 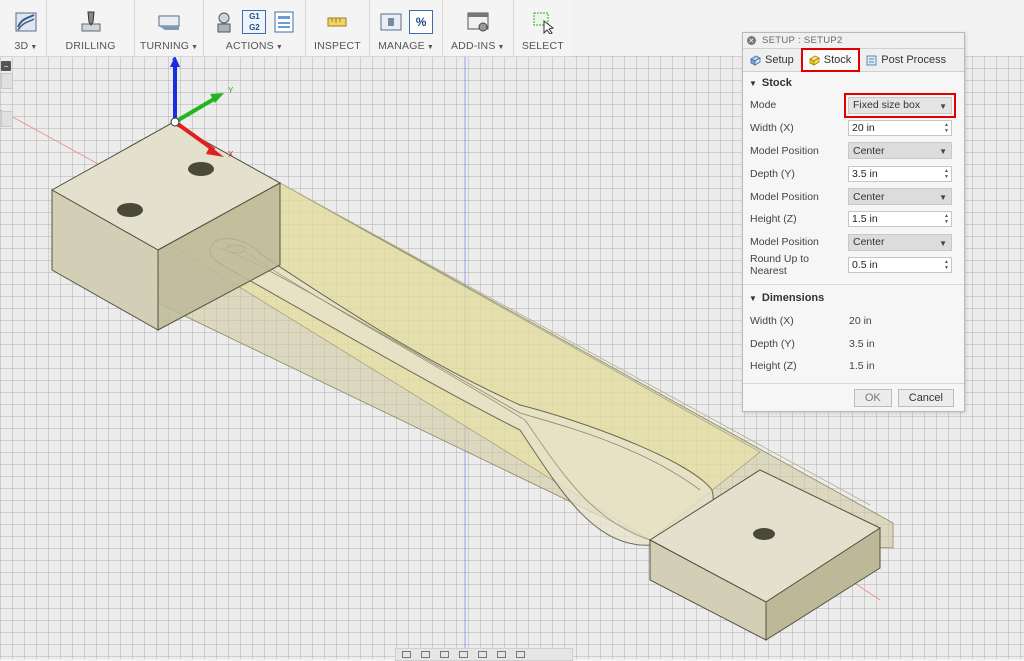 What do you see at coordinates (793, 298) in the screenshot?
I see `section-title: Dimensions` at bounding box center [793, 298].